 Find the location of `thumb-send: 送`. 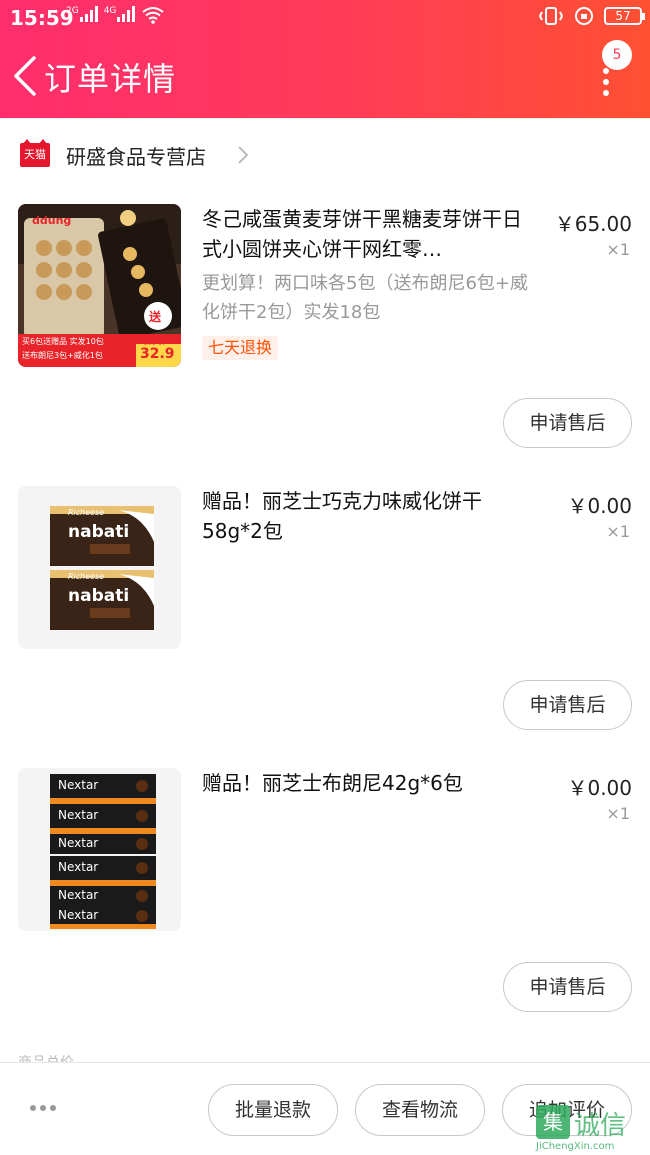

thumb-send: 送 is located at coordinates (155, 317).